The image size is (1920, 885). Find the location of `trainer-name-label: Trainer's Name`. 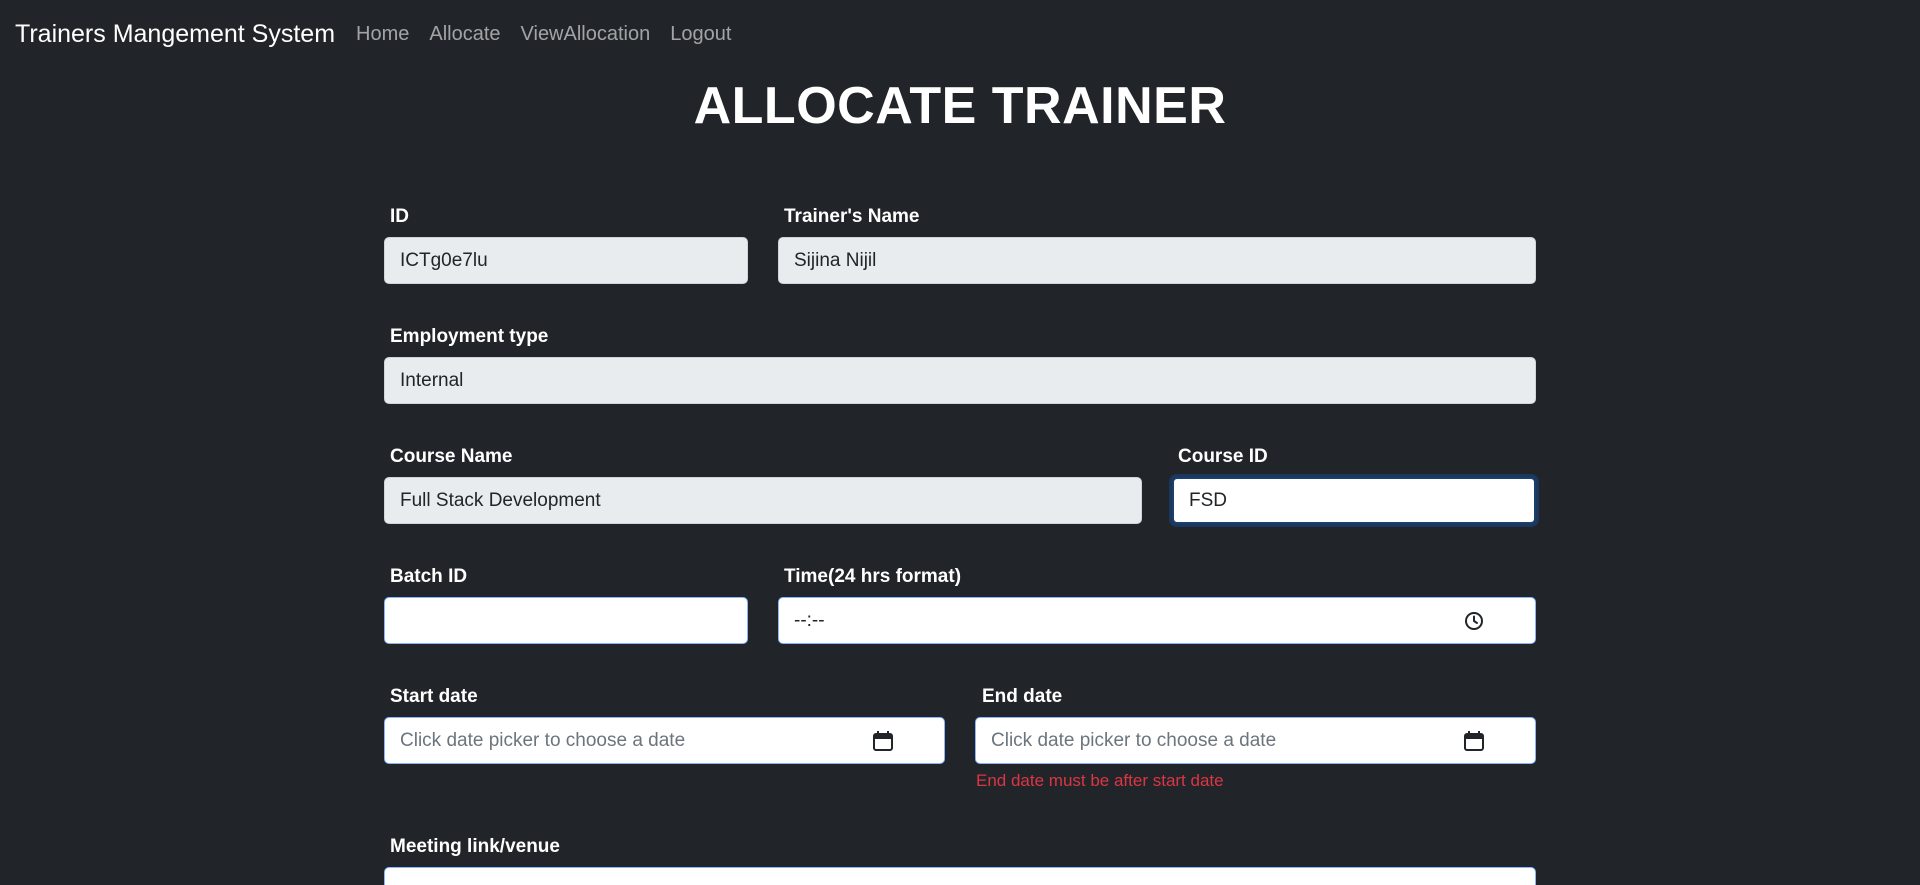

trainer-name-label: Trainer's Name is located at coordinates (852, 216).